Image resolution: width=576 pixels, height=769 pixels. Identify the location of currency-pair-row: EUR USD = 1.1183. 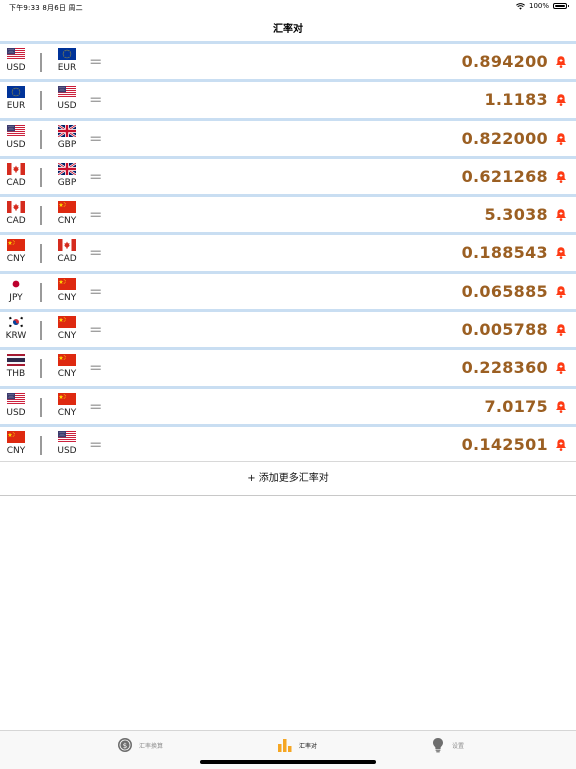
(288, 98).